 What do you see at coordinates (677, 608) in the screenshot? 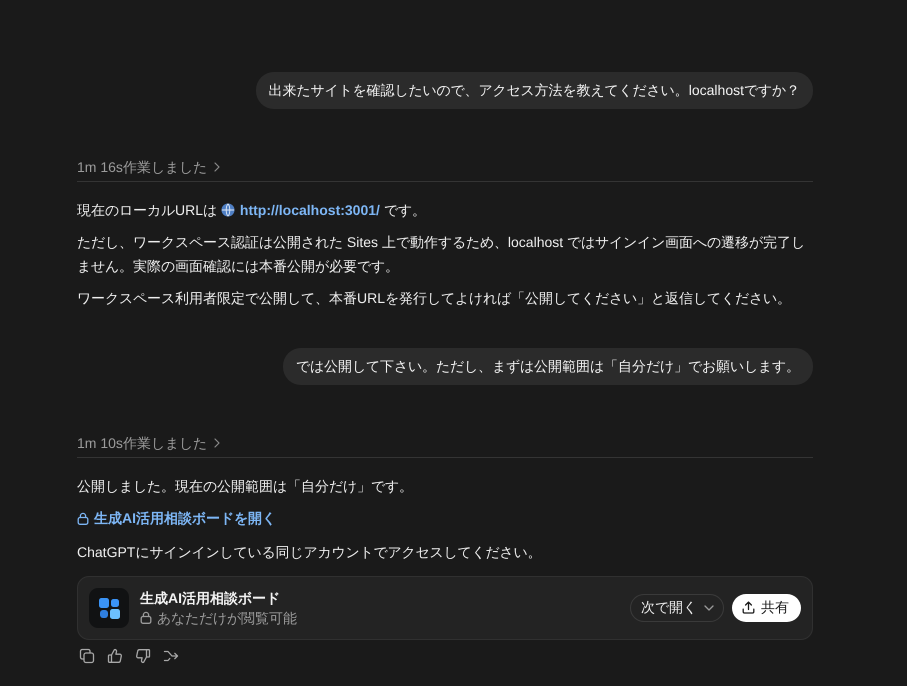
I see `open-in-button: 次で開く` at bounding box center [677, 608].